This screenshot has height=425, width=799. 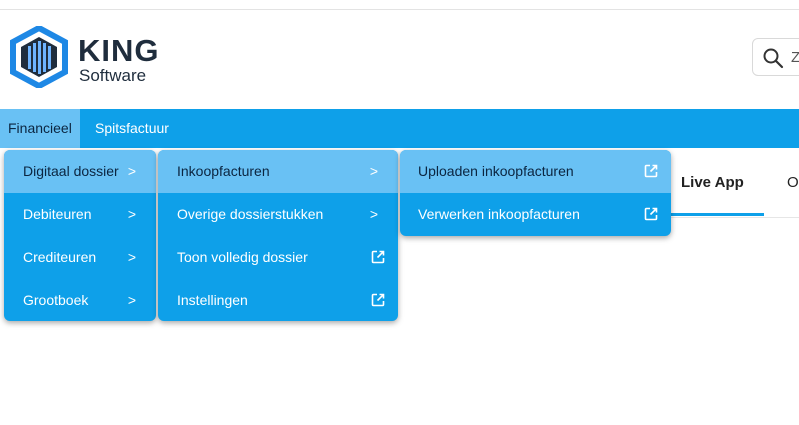 I want to click on main-navbar: Financieel Spitsfactuur, so click(x=399, y=128).